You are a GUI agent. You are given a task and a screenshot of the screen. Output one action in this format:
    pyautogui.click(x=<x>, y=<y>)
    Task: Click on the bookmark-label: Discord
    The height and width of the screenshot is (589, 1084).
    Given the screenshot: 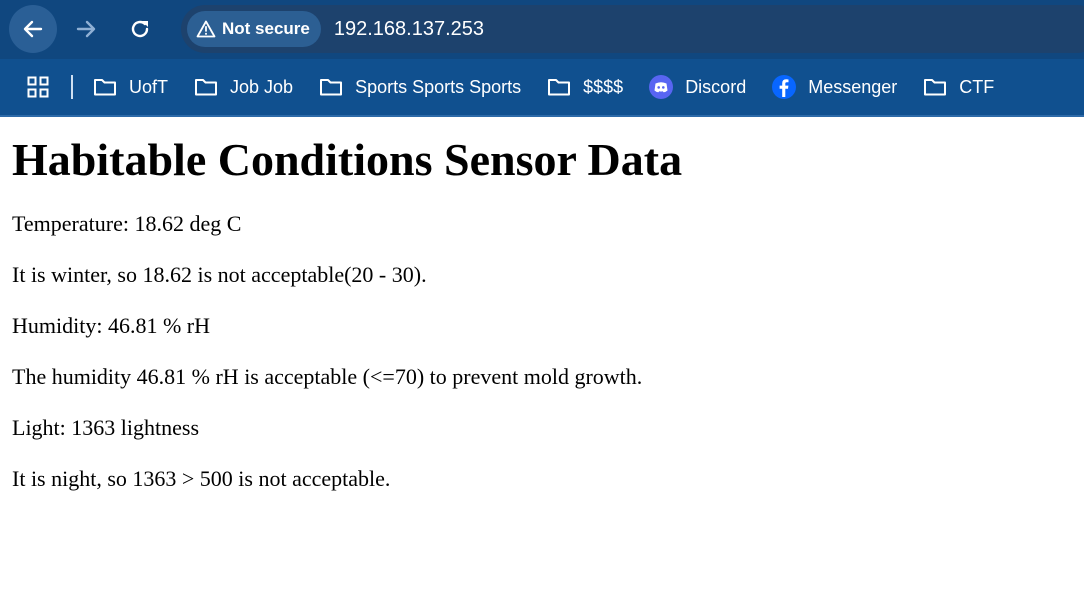 What is the action you would take?
    pyautogui.click(x=716, y=86)
    